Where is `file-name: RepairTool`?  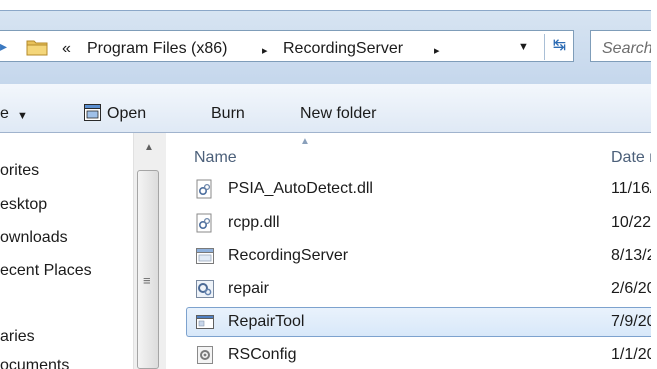 file-name: RepairTool is located at coordinates (266, 321).